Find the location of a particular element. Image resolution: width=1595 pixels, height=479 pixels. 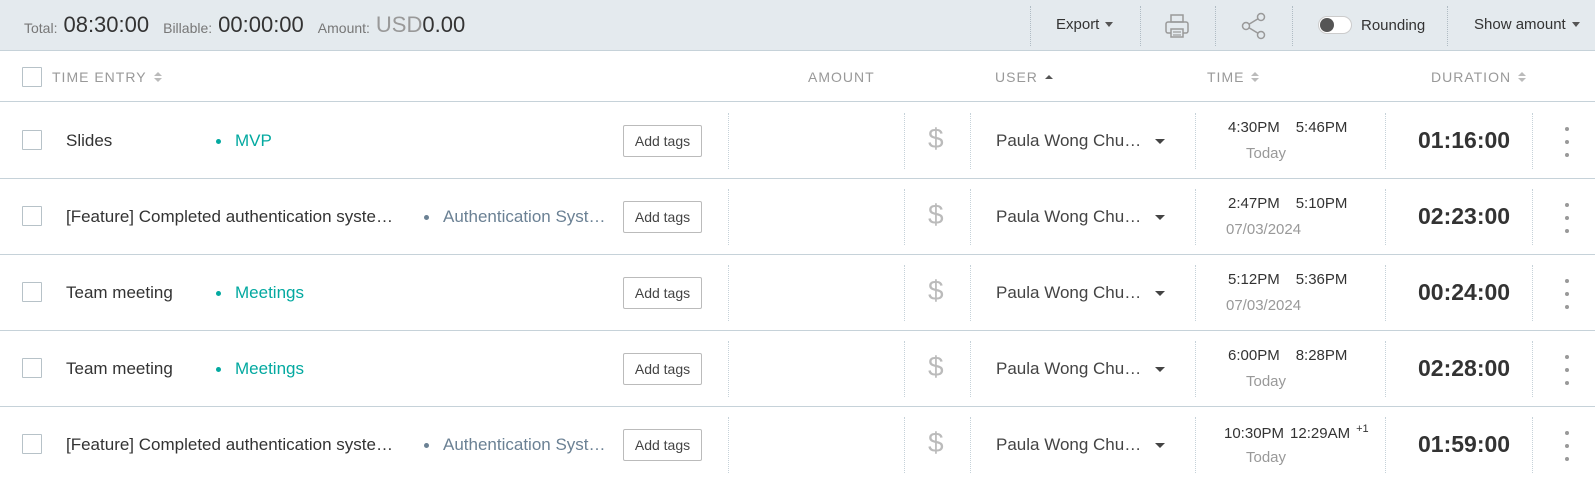

col-time: TIME is located at coordinates (1233, 77).